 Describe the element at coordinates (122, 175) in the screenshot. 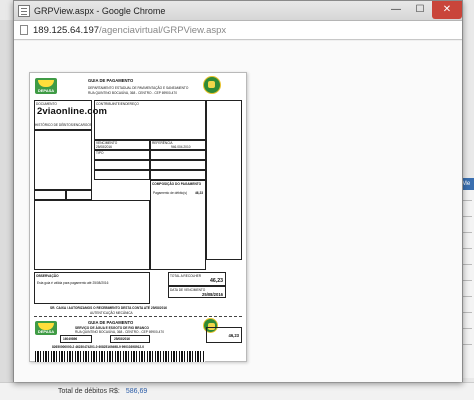

I see `field-box-c` at that location.